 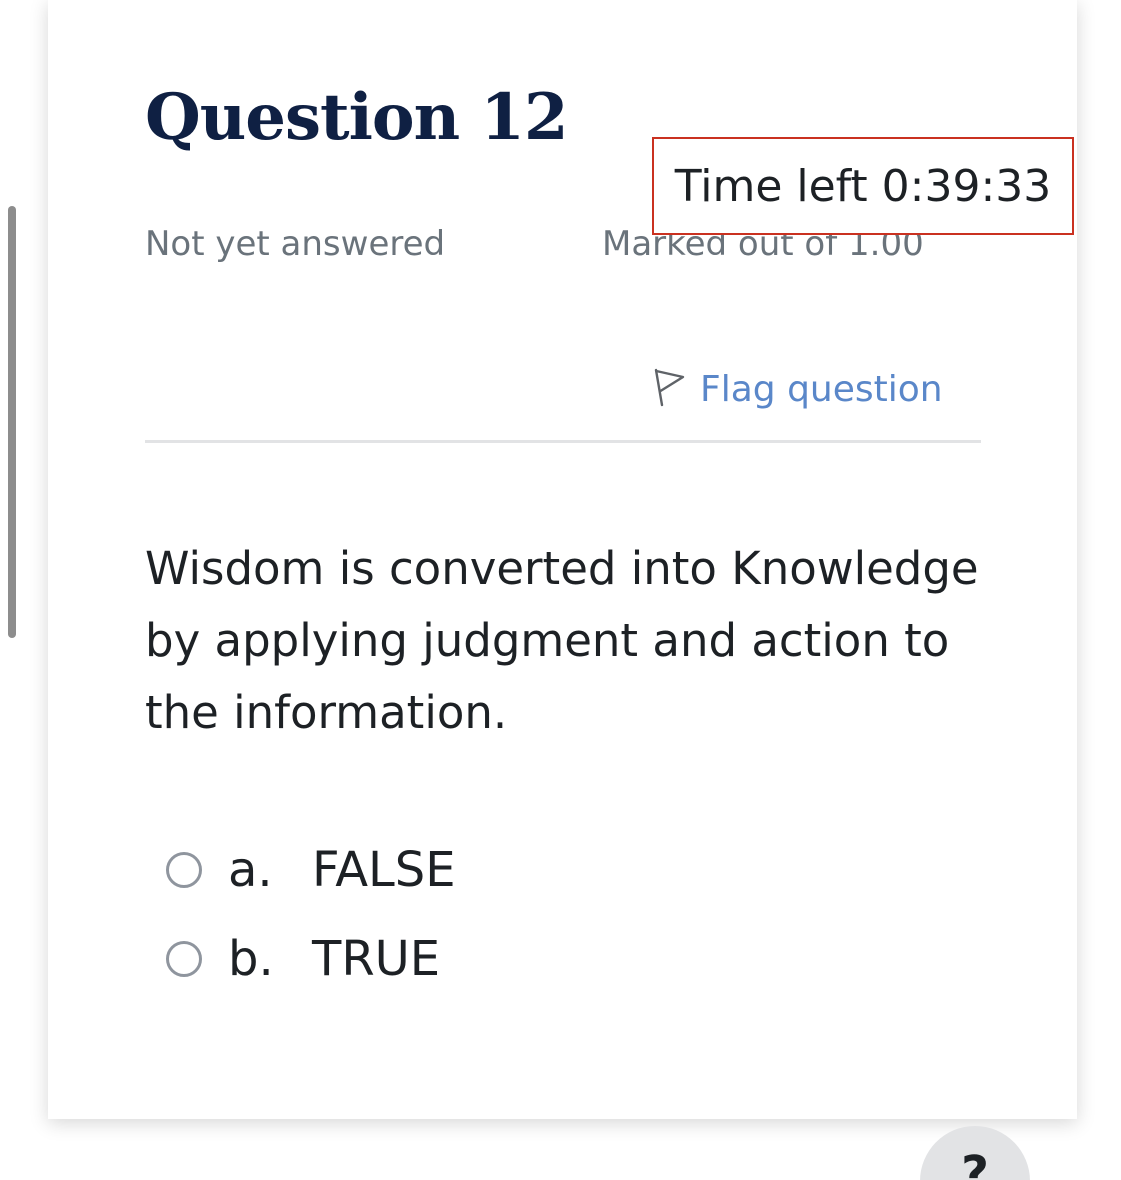 I want to click on quiz-timer: Time left 0:39:33, so click(x=863, y=186).